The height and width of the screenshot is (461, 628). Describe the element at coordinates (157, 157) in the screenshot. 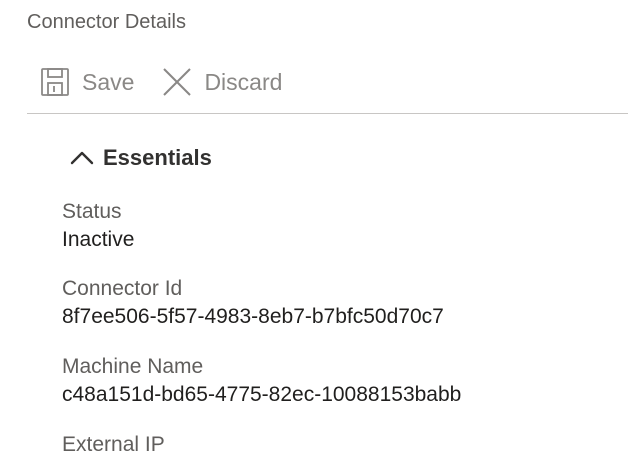

I see `essentials-header: Essentials` at that location.